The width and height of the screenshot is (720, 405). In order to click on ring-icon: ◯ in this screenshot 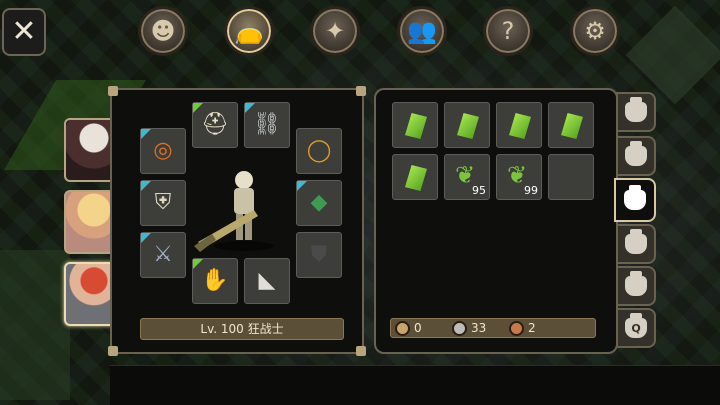, I will do `click(319, 150)`.